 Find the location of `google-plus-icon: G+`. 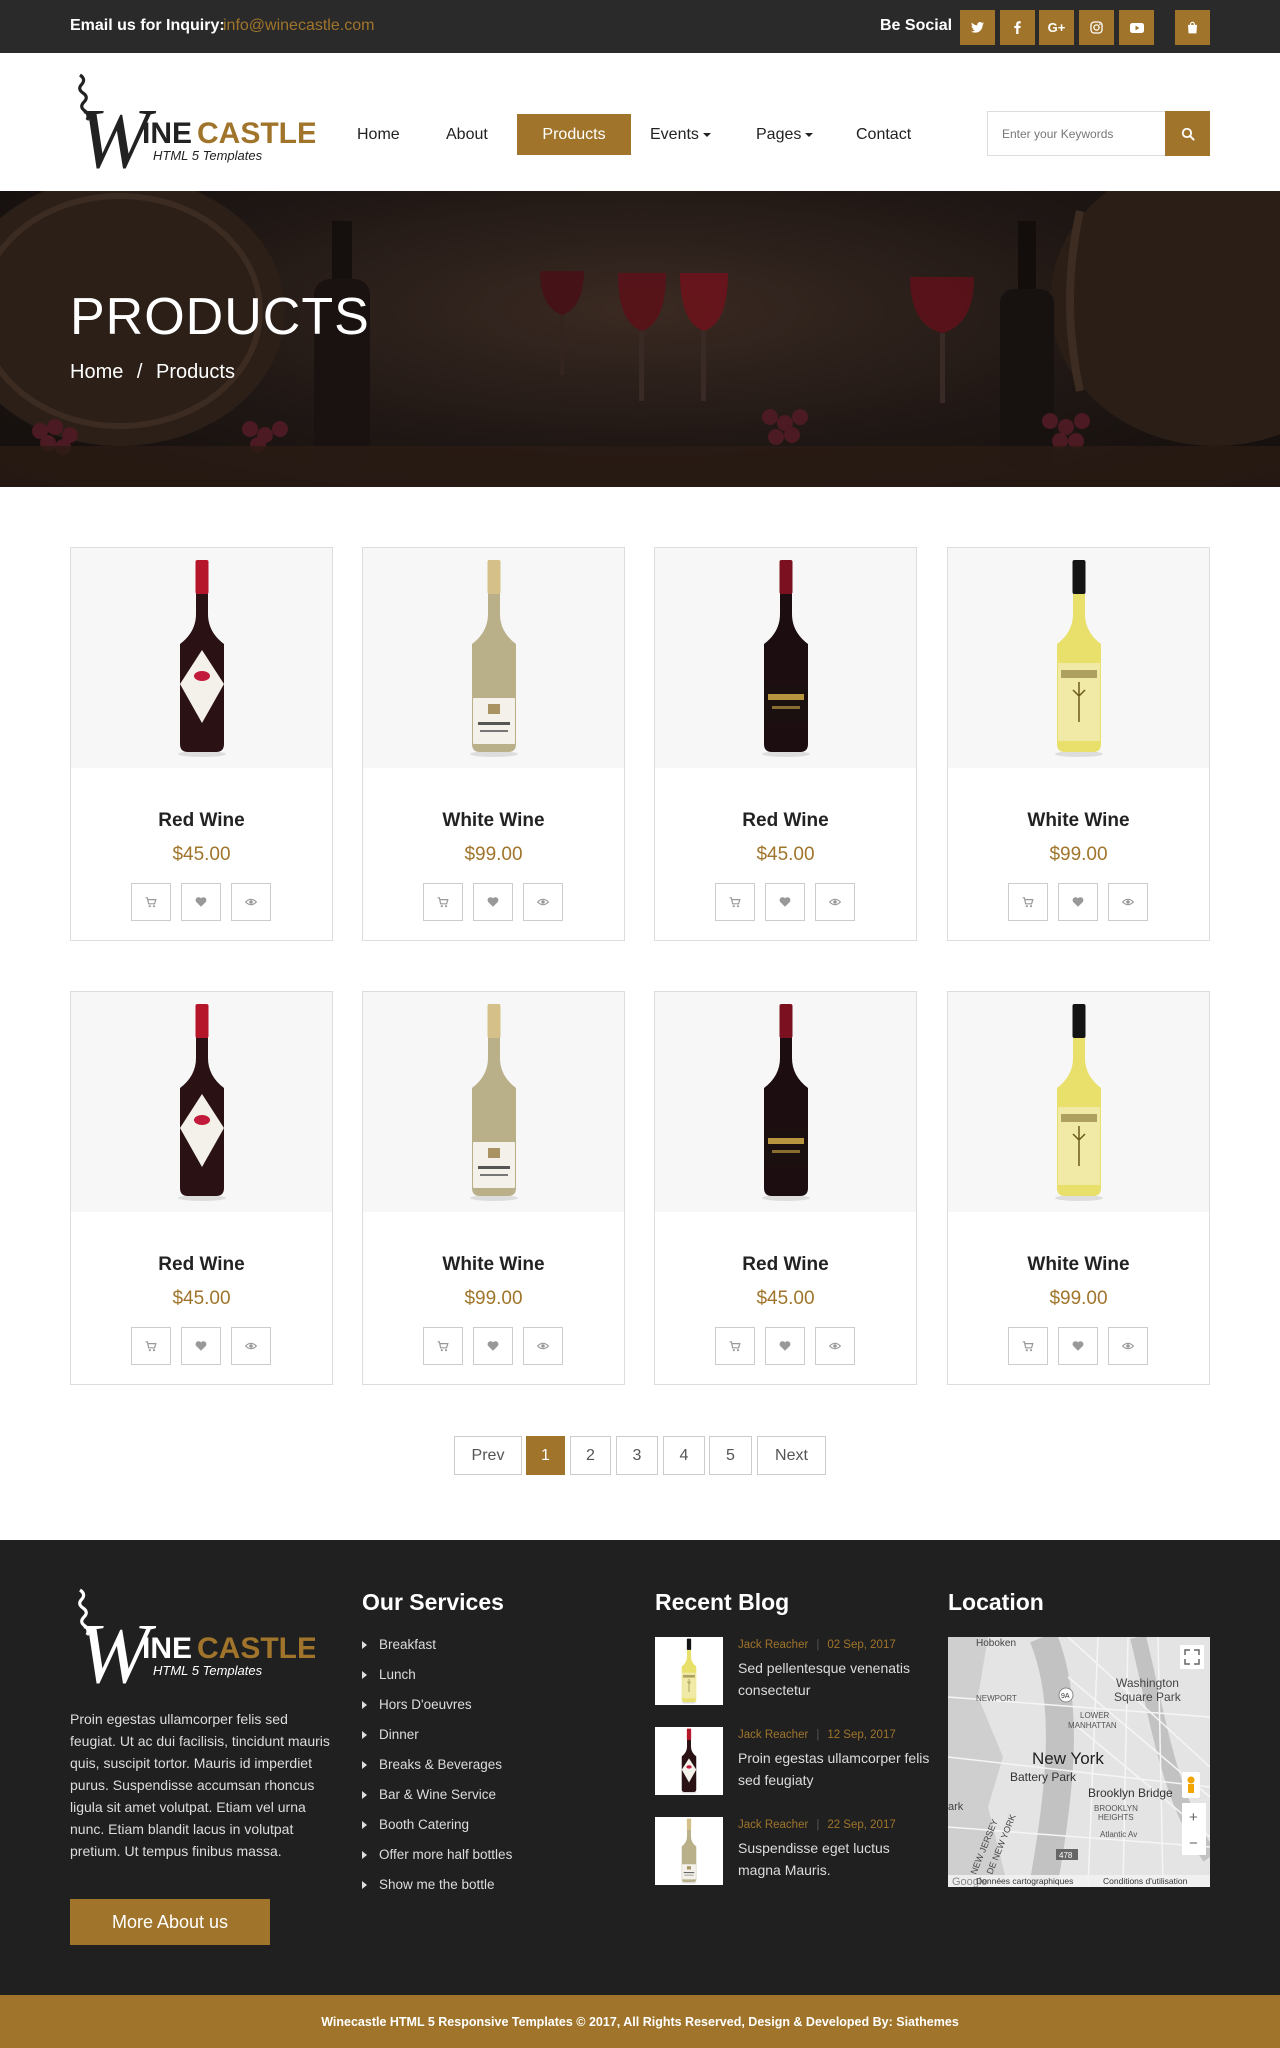

google-plus-icon: G+ is located at coordinates (1056, 27).